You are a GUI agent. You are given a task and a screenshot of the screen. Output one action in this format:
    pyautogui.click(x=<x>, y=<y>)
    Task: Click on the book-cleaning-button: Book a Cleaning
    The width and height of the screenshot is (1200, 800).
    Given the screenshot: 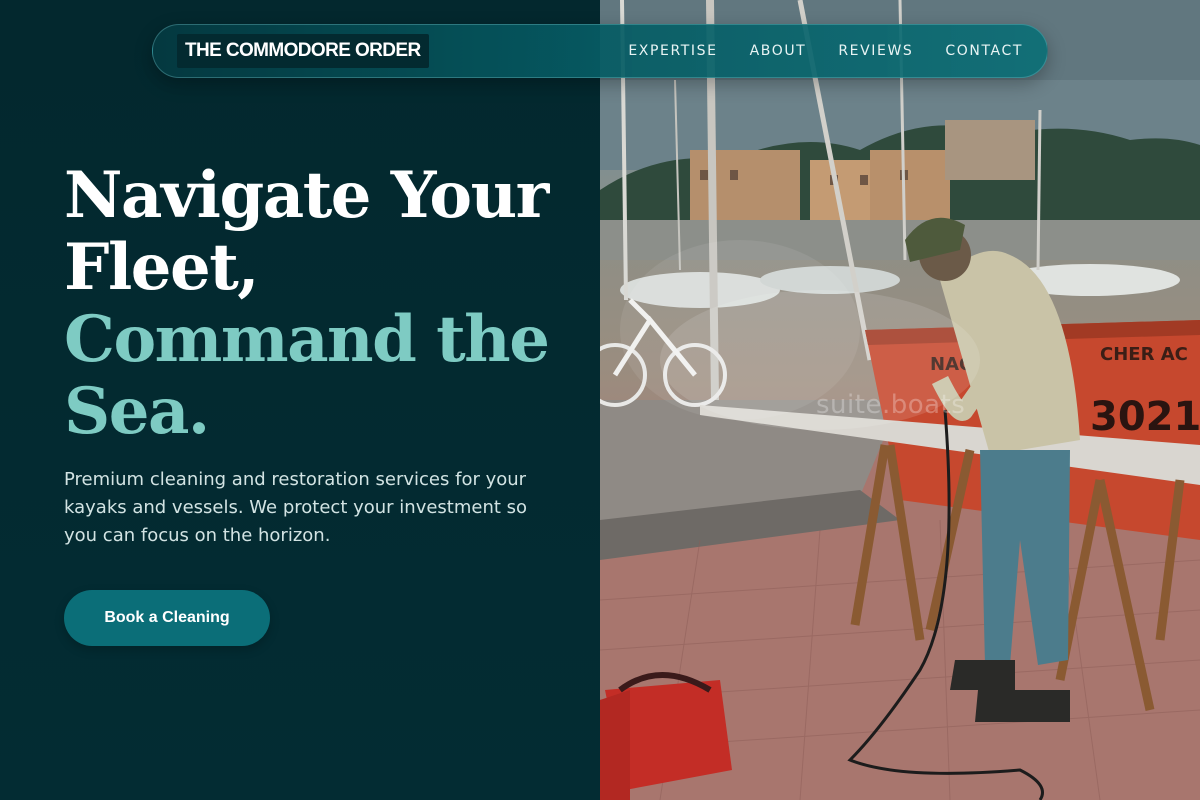 What is the action you would take?
    pyautogui.click(x=167, y=618)
    